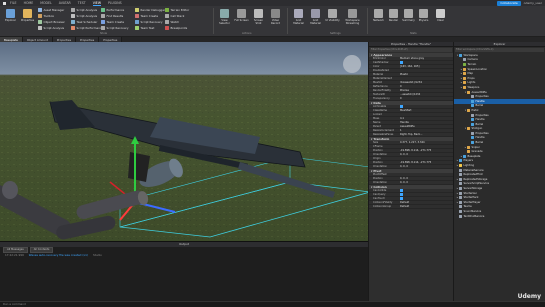 This screenshot has height=307, width=545. Describe the element at coordinates (426, 110) in the screenshot. I see `property-value: MeshPart` at that location.